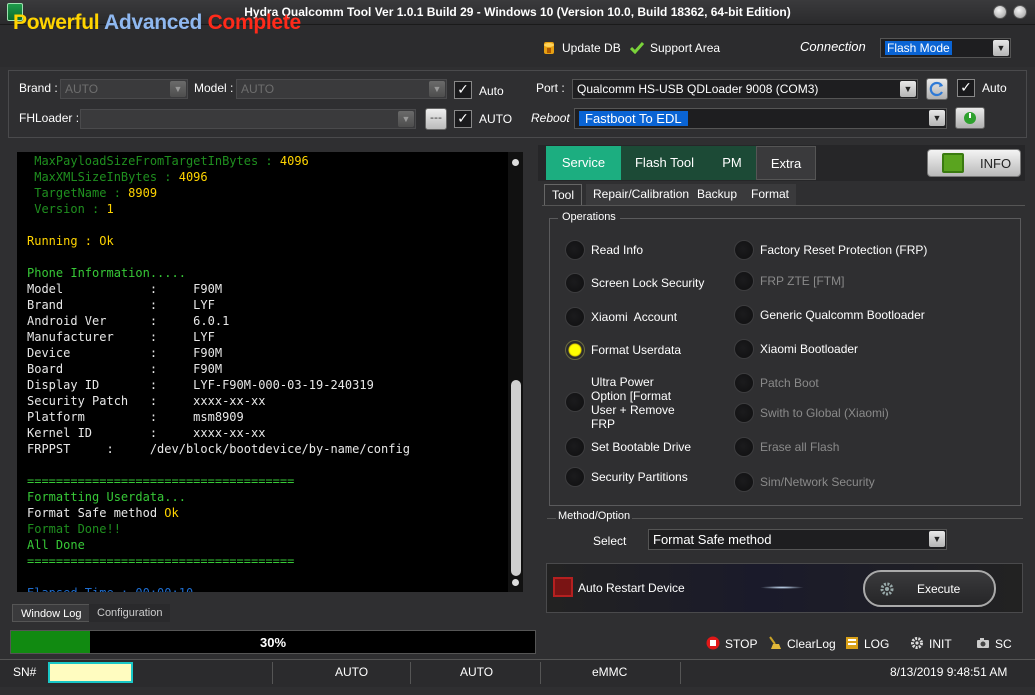  Describe the element at coordinates (563, 194) in the screenshot. I see `subtab-tool: Tool` at that location.